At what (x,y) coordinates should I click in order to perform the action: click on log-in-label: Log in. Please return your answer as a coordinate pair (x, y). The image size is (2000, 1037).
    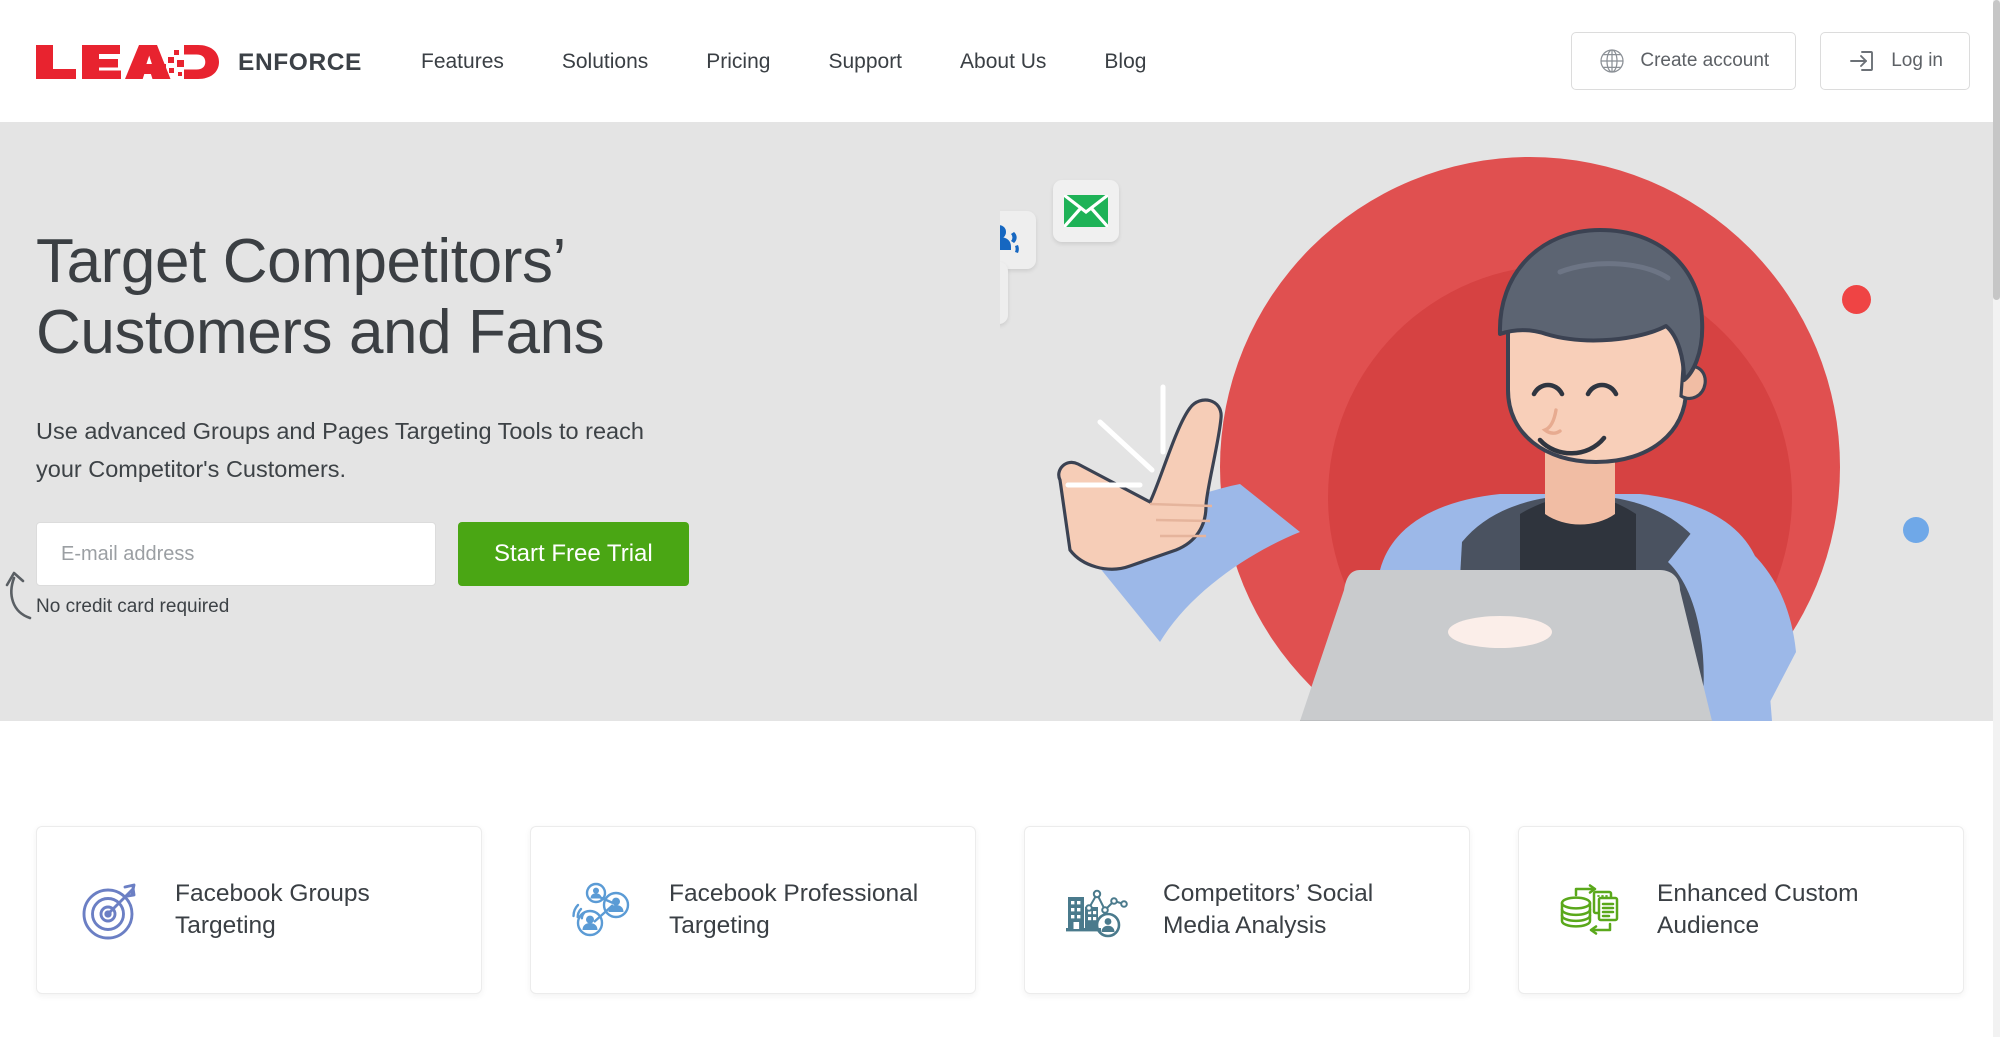
    Looking at the image, I should click on (1917, 60).